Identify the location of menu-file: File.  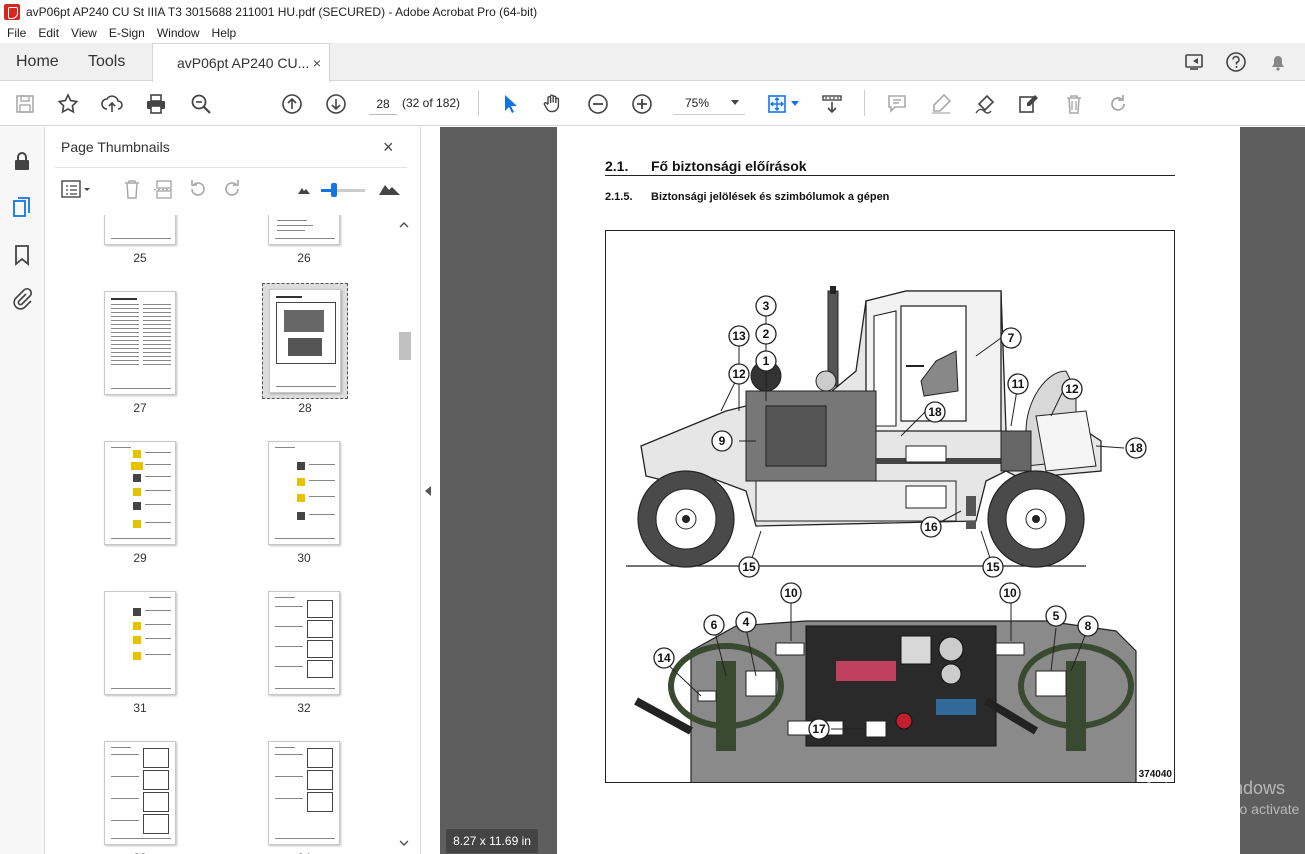
(16, 33).